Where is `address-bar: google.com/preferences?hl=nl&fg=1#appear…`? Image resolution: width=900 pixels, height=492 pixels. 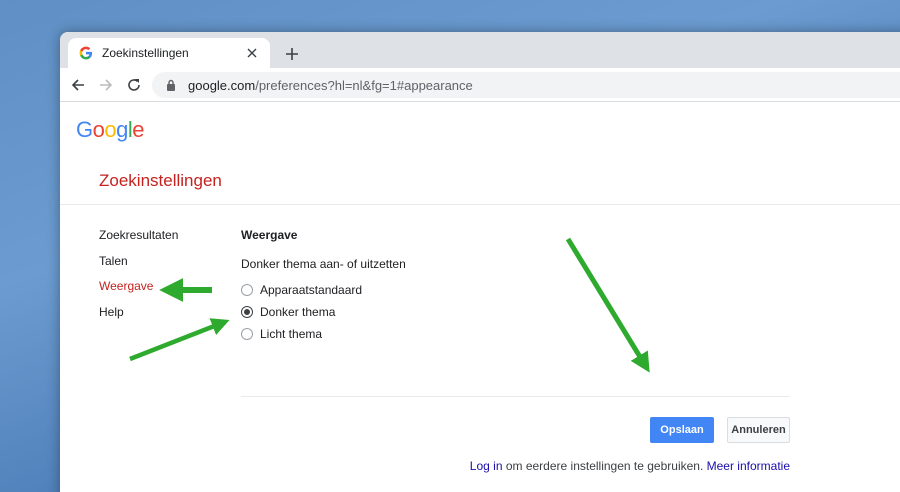
address-bar: google.com/preferences?hl=nl&fg=1#appear… is located at coordinates (526, 85).